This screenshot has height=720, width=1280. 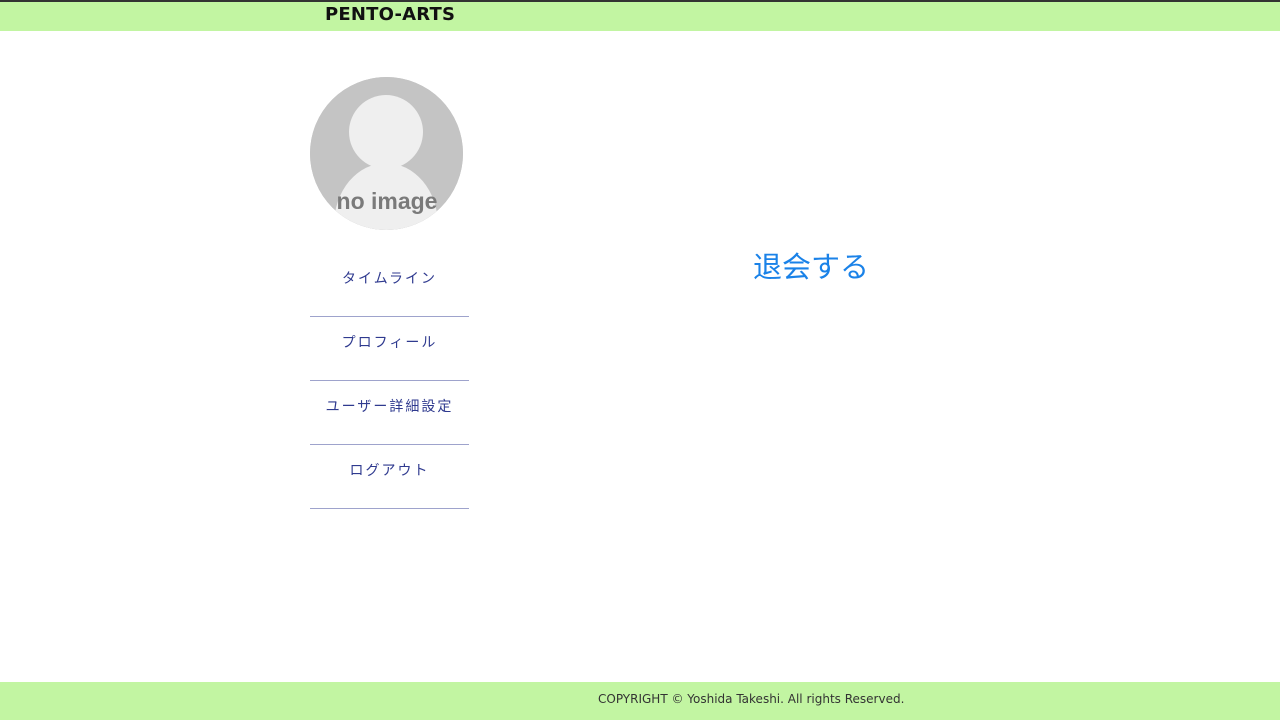 I want to click on sidebar-item-label: タイムライン, so click(x=389, y=278).